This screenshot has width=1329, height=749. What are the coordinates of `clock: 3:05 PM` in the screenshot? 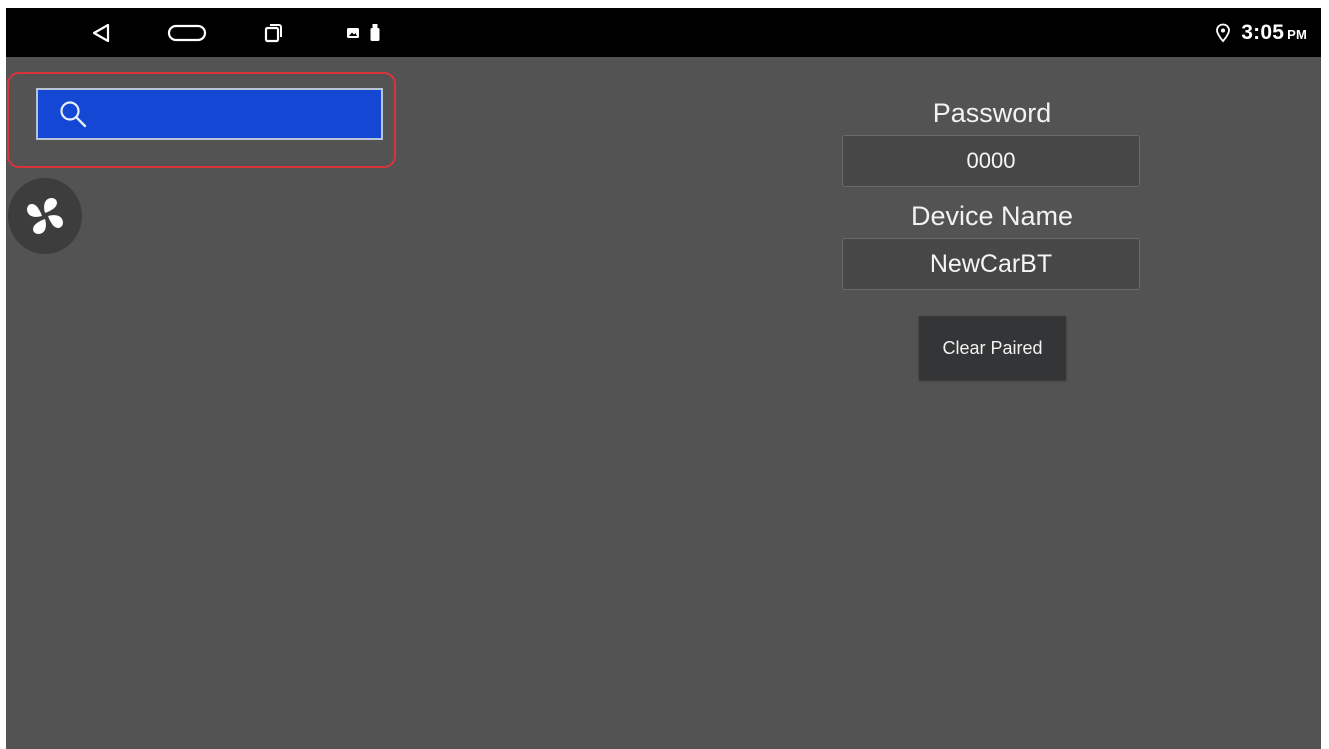 It's located at (1274, 33).